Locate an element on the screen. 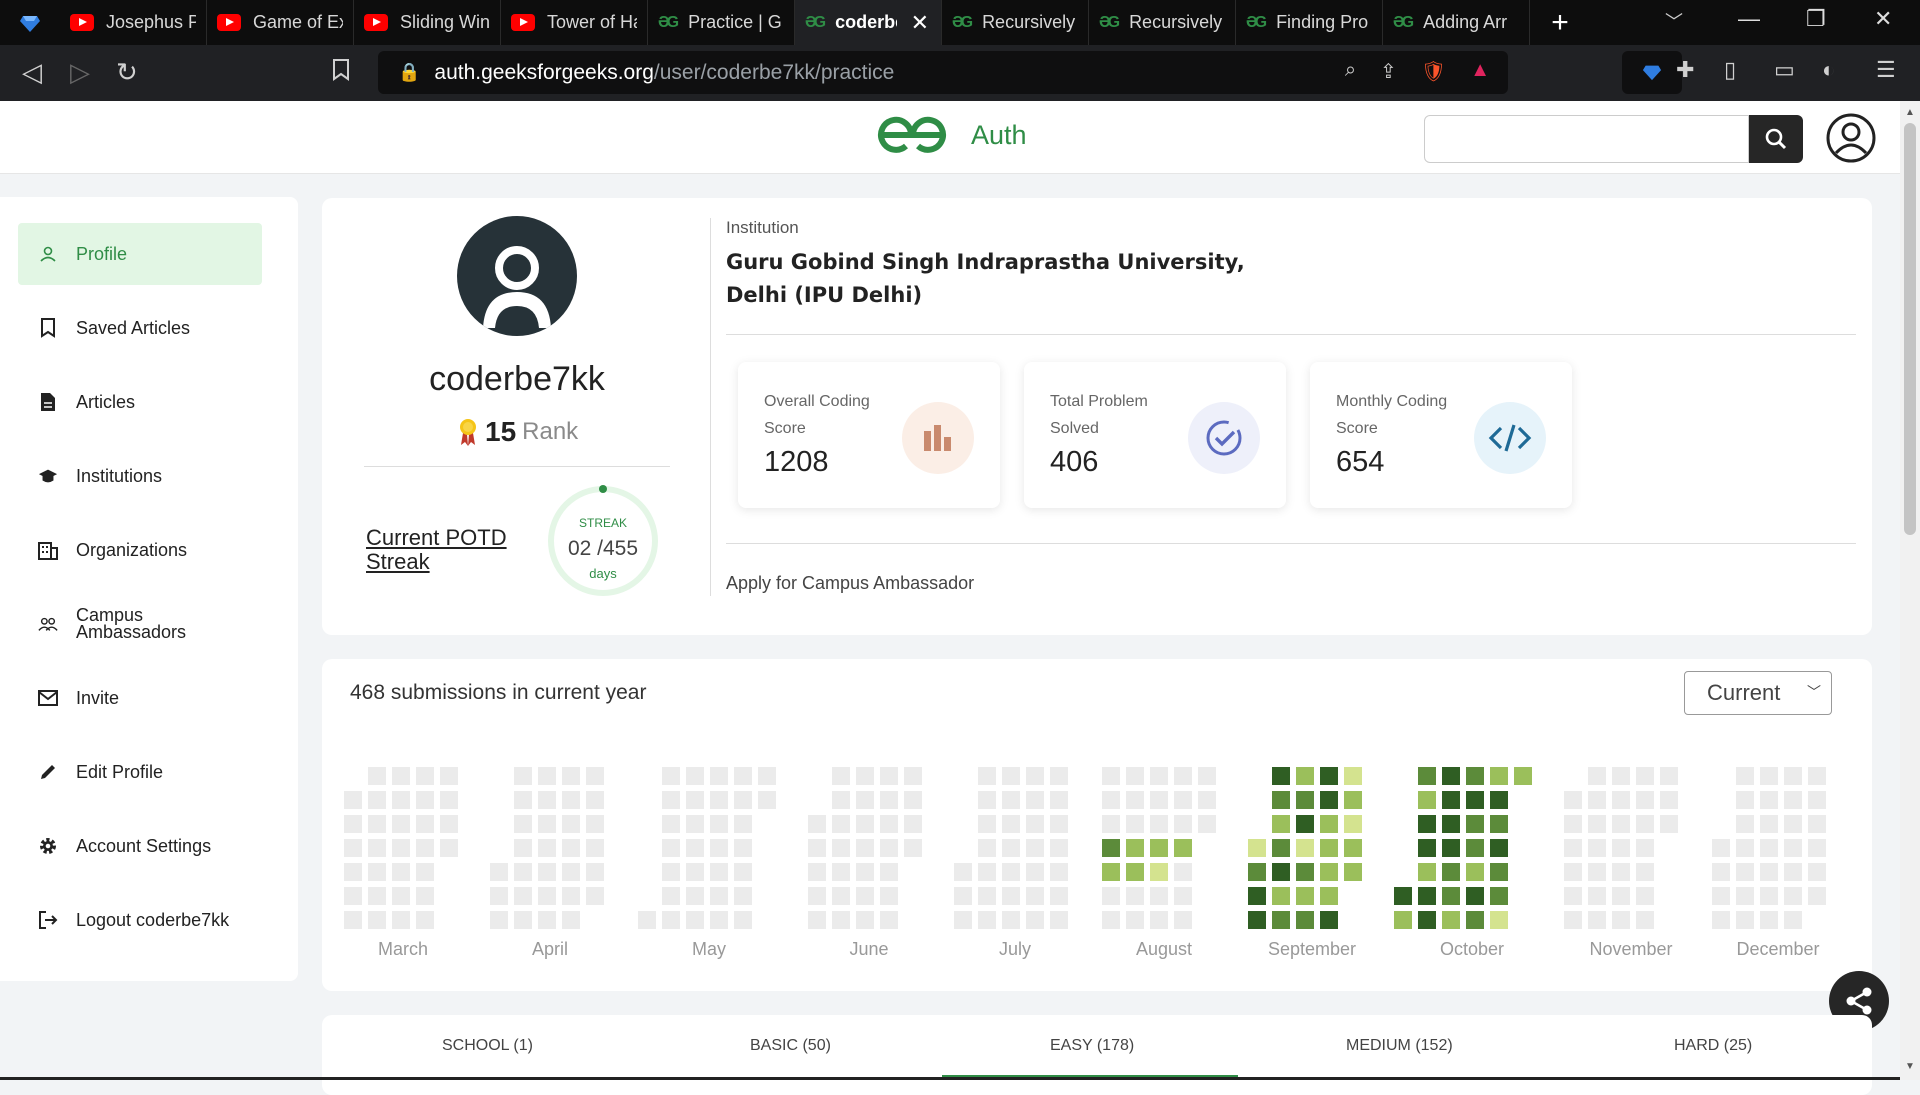 The height and width of the screenshot is (1095, 1920). campus-ambassador-link: Apply for Campus Ambassador is located at coordinates (850, 583).